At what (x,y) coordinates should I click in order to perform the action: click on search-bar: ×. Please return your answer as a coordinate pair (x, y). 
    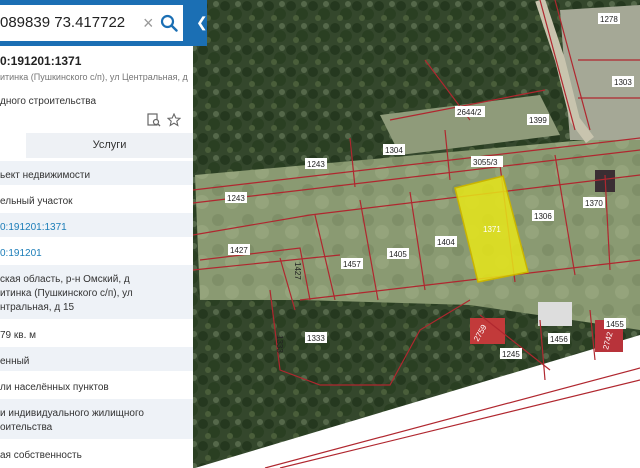
    Looking at the image, I should click on (96, 23).